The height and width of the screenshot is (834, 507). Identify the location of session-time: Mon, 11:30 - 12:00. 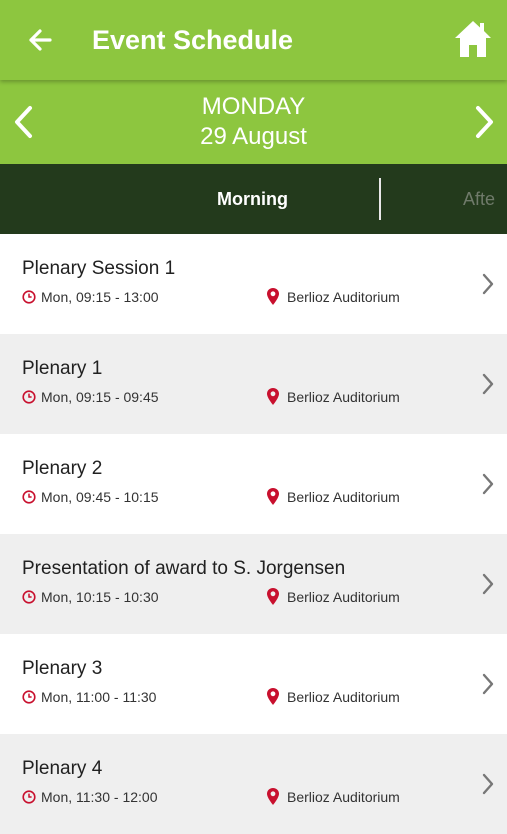
(99, 797).